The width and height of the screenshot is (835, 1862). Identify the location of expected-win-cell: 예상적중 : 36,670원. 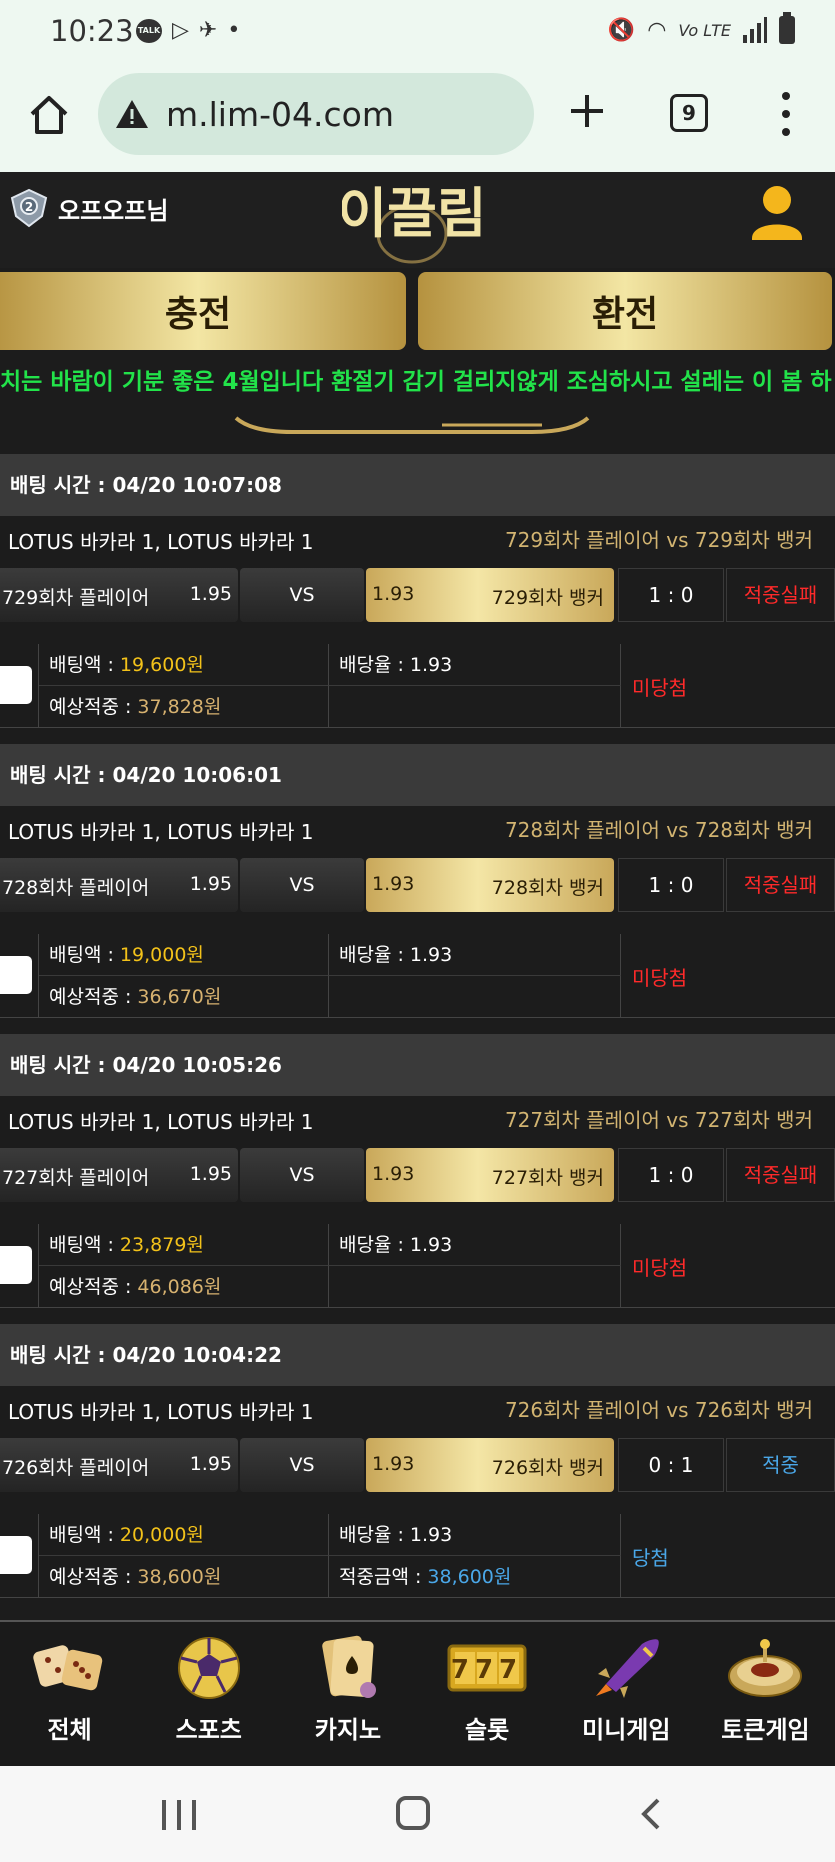
(184, 997).